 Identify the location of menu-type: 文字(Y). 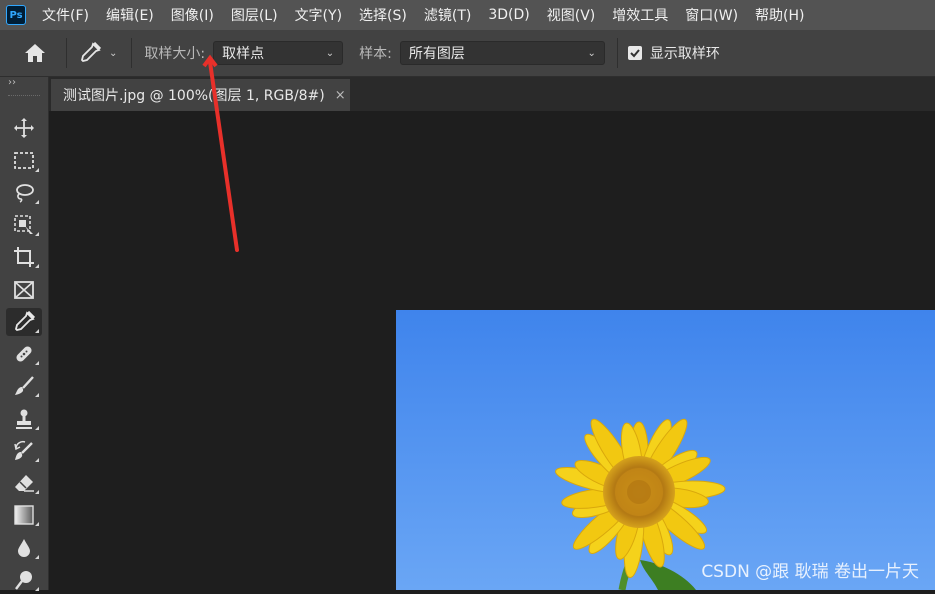
(318, 15).